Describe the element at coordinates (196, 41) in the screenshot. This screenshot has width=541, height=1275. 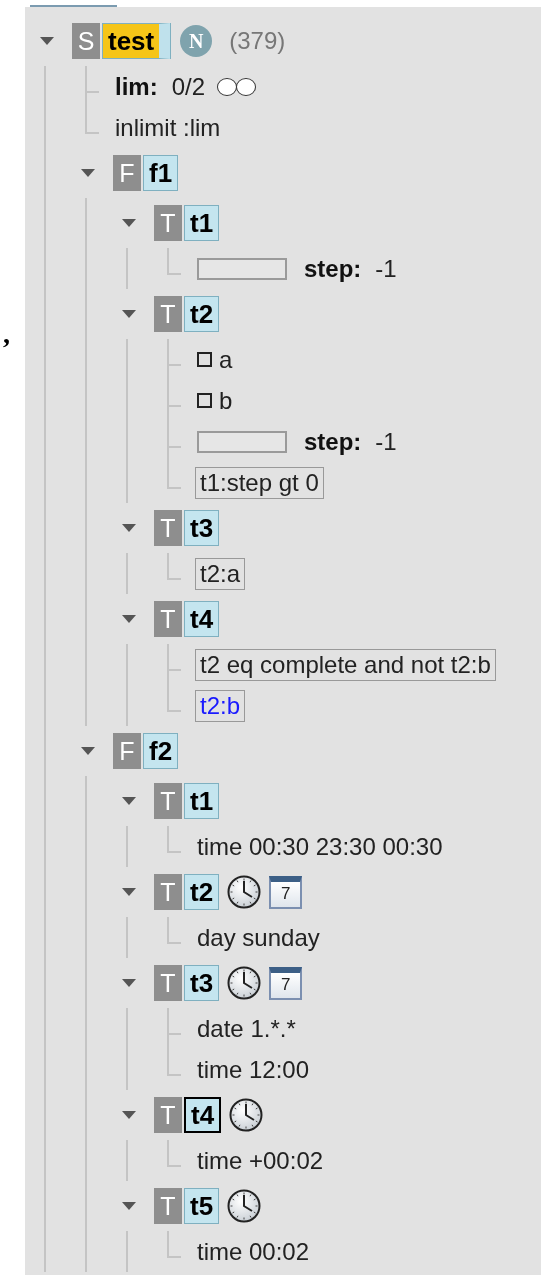
I see `status-badge: N` at that location.